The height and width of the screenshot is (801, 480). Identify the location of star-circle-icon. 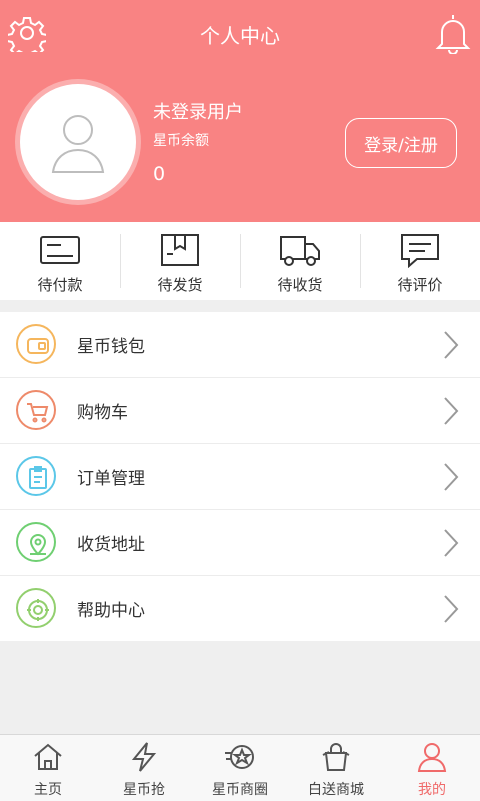
(239, 757).